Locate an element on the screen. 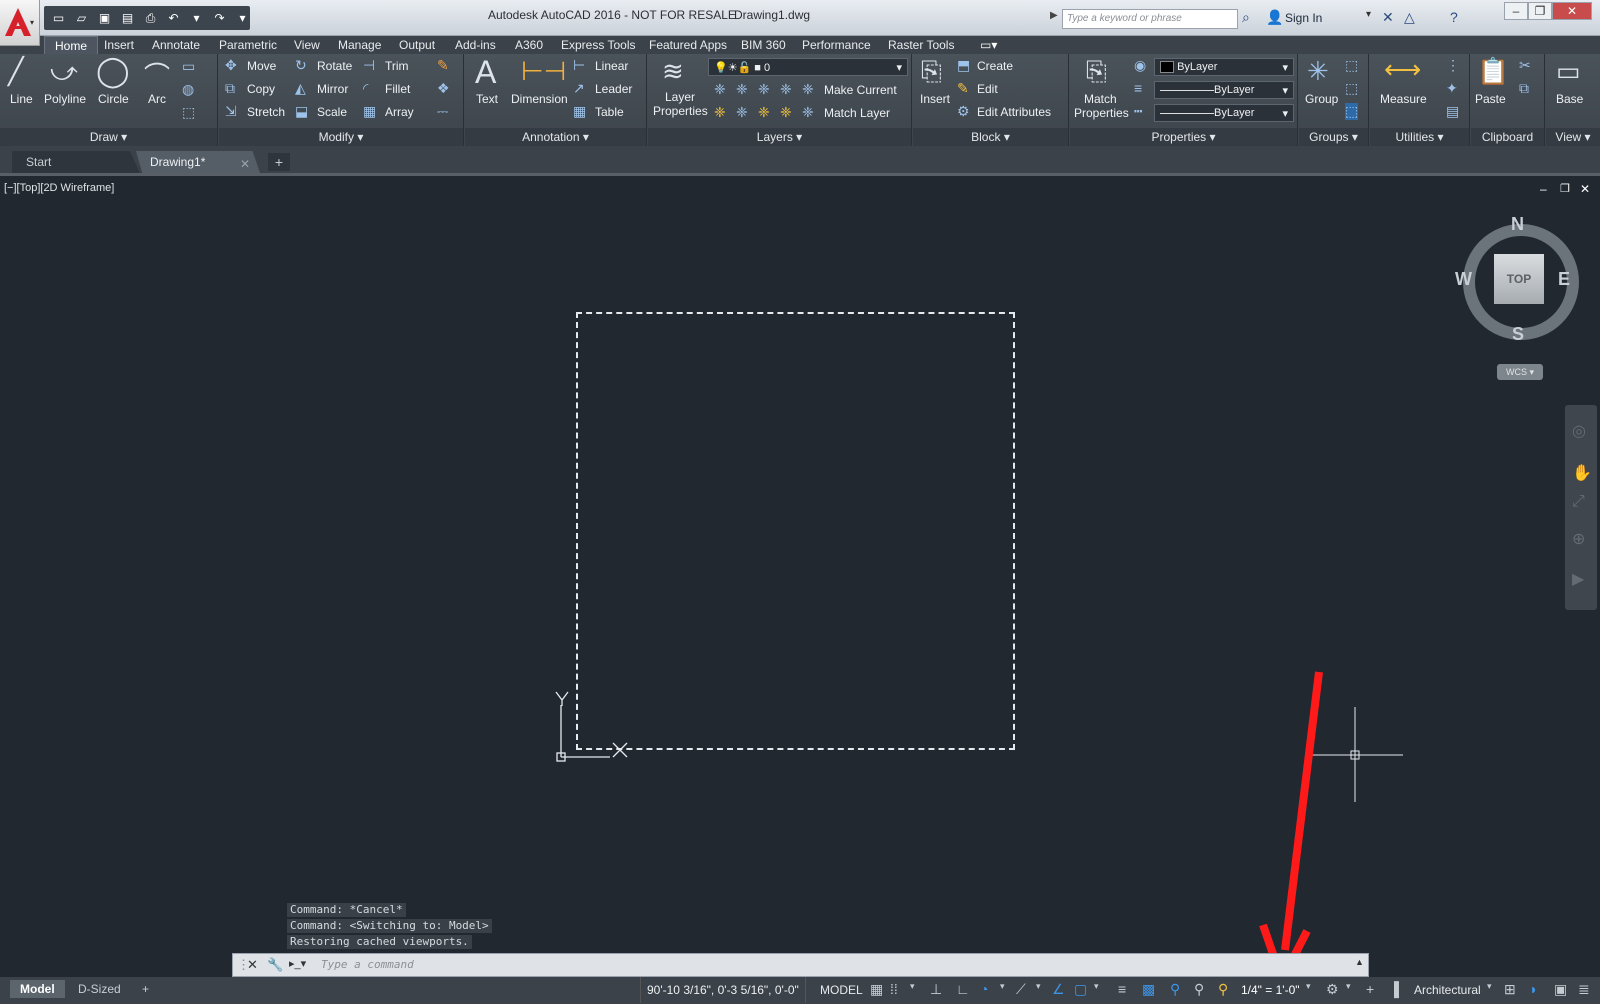 The width and height of the screenshot is (1600, 1004). command-customize-icon: 🔧 is located at coordinates (275, 965).